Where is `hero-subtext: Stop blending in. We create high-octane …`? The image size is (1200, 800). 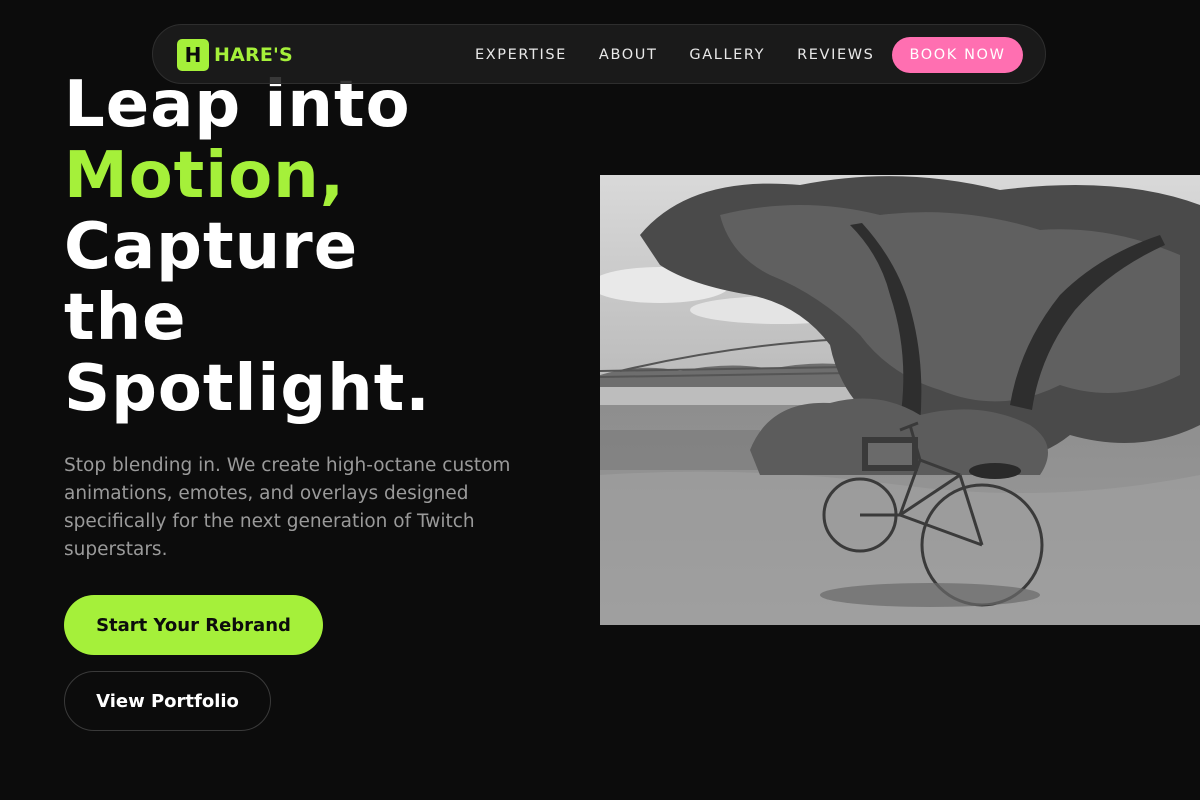
hero-subtext: Stop blending in. We create high-octane … is located at coordinates (287, 507).